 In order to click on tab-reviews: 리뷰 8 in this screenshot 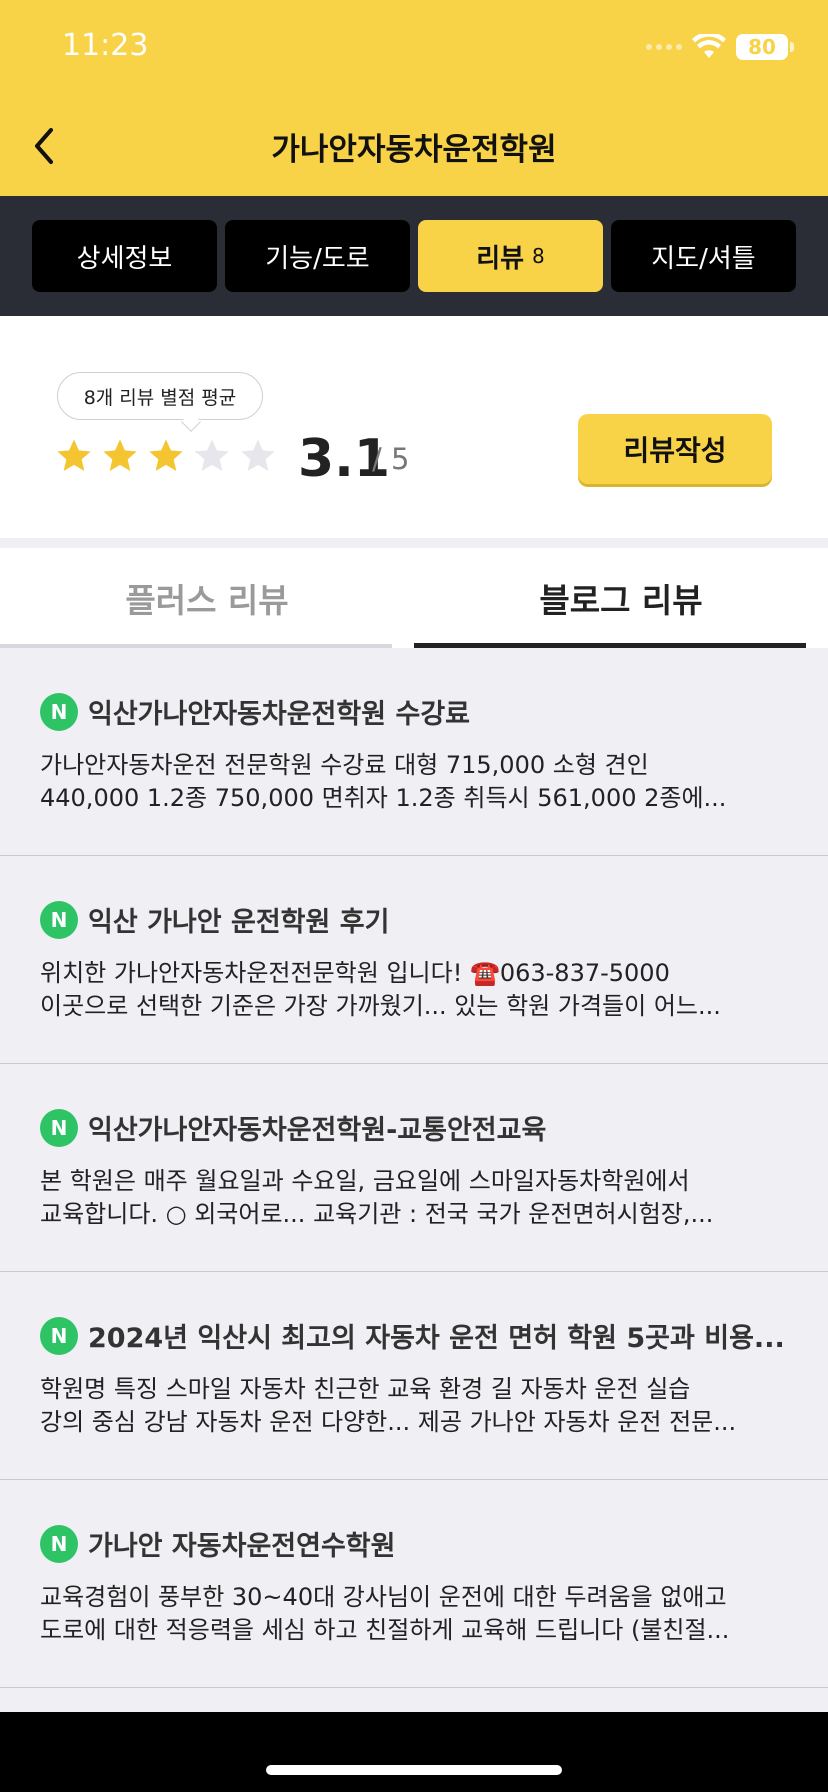, I will do `click(510, 256)`.